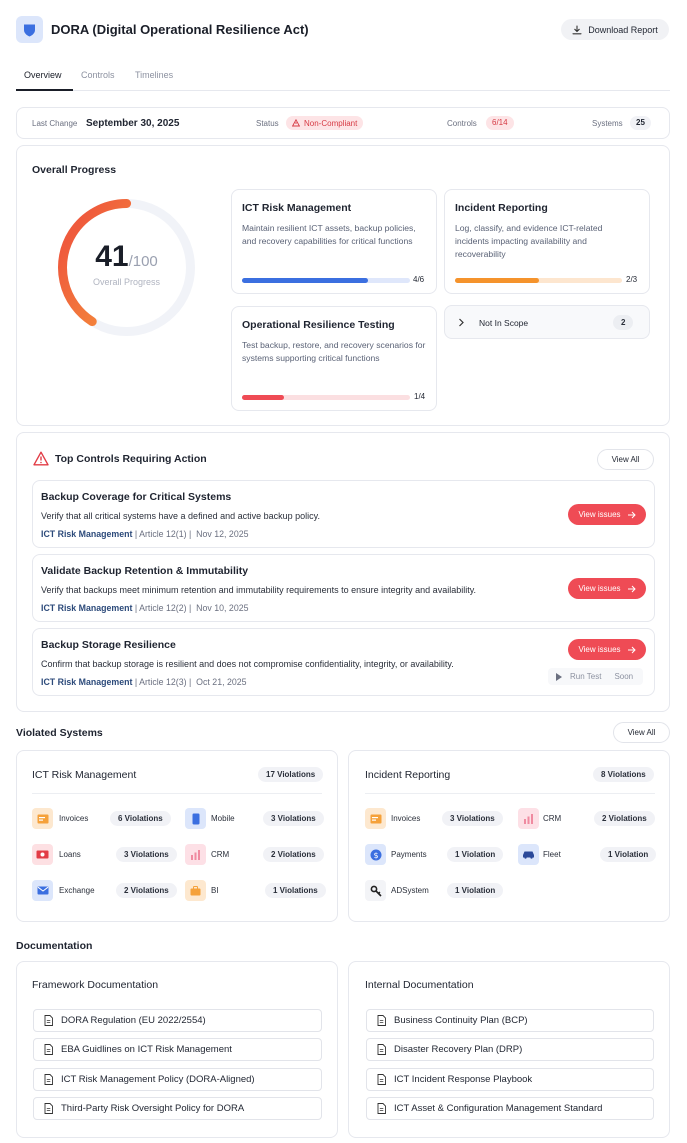  Describe the element at coordinates (552, 854) in the screenshot. I see `system-name: Fleet` at that location.